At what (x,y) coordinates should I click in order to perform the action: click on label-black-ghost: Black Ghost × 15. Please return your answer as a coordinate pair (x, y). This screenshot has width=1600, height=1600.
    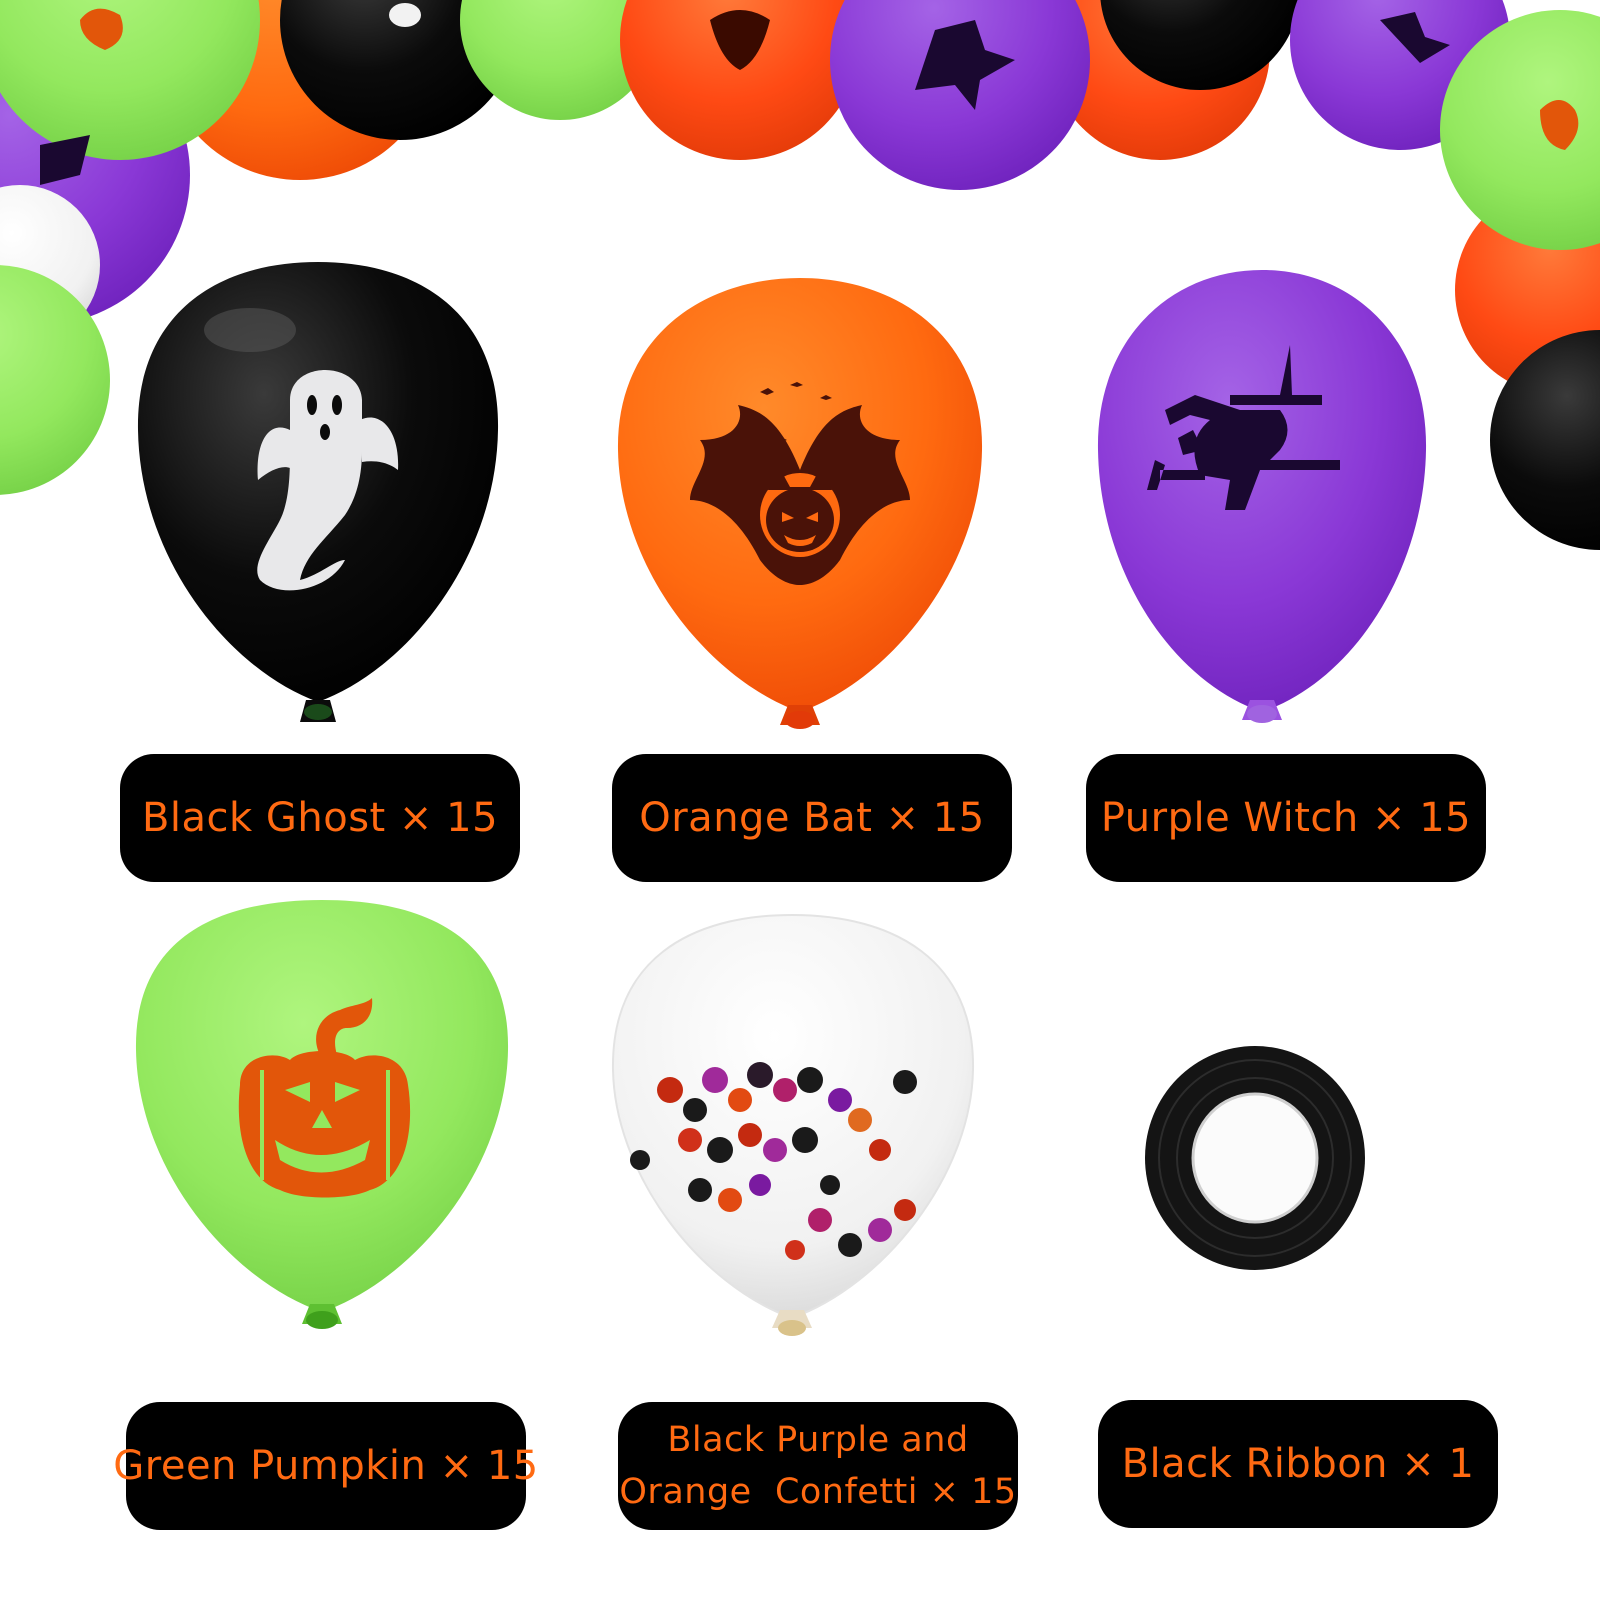
    Looking at the image, I should click on (320, 818).